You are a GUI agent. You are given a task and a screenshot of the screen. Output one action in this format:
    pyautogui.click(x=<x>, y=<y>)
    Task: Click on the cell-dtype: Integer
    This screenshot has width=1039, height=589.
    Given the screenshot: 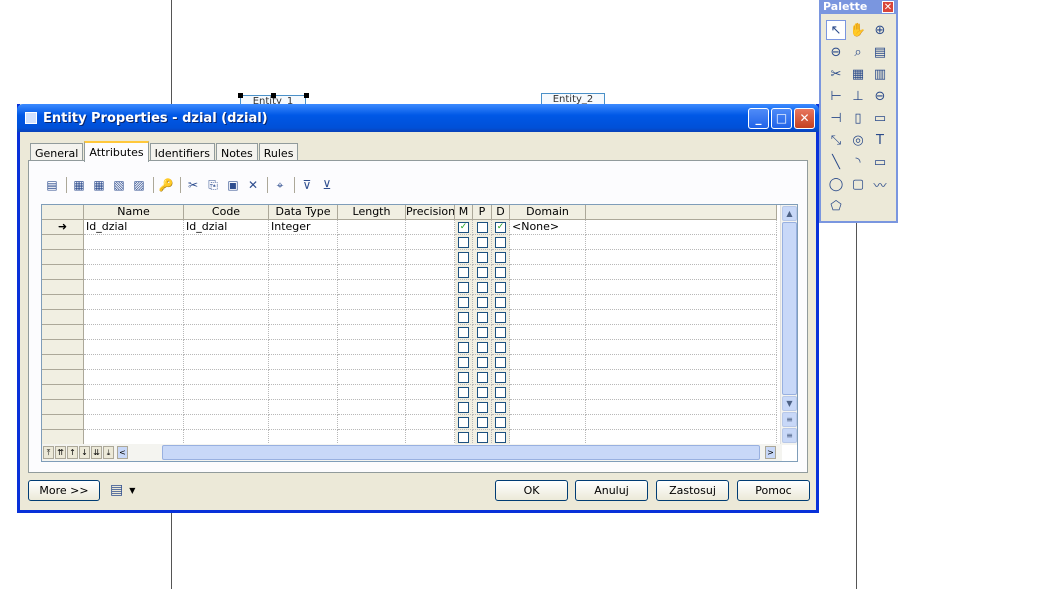 What is the action you would take?
    pyautogui.click(x=303, y=227)
    